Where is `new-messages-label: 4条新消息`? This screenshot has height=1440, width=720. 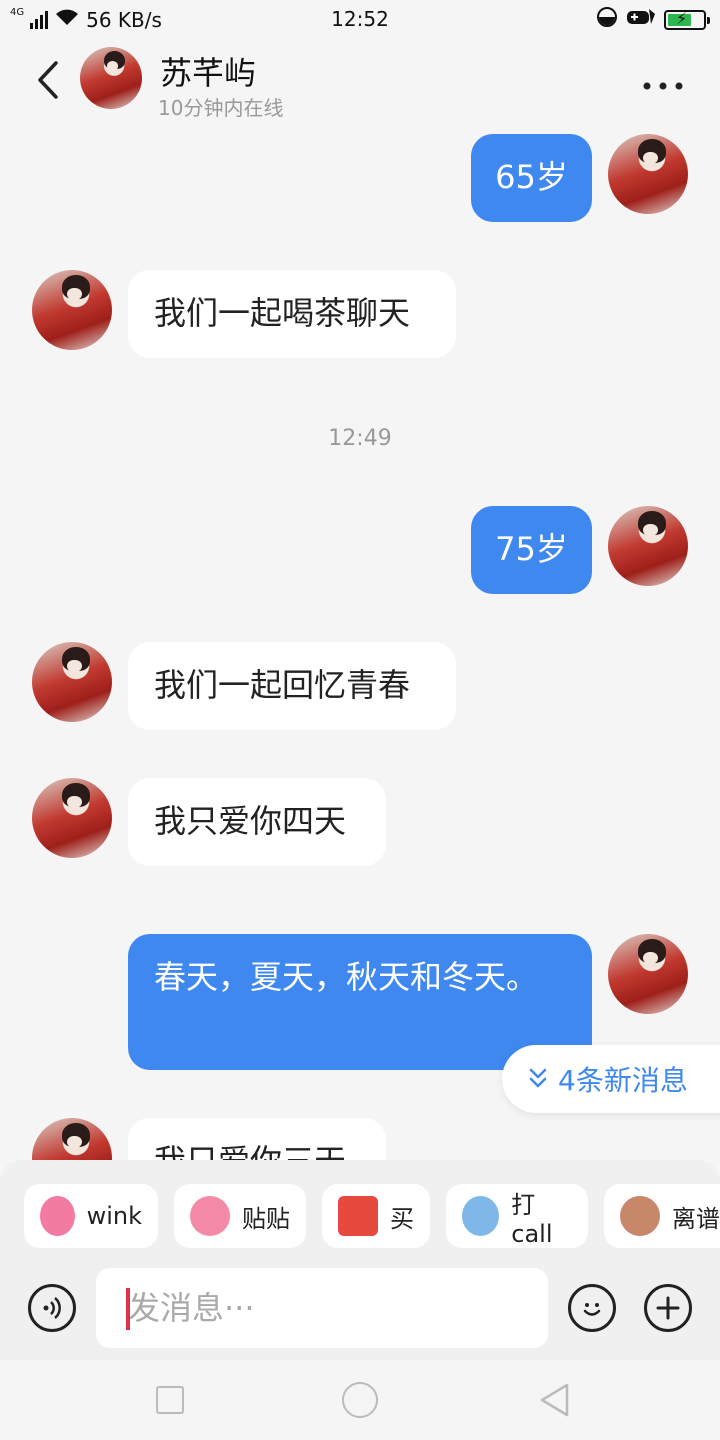
new-messages-label: 4条新消息 is located at coordinates (623, 1080).